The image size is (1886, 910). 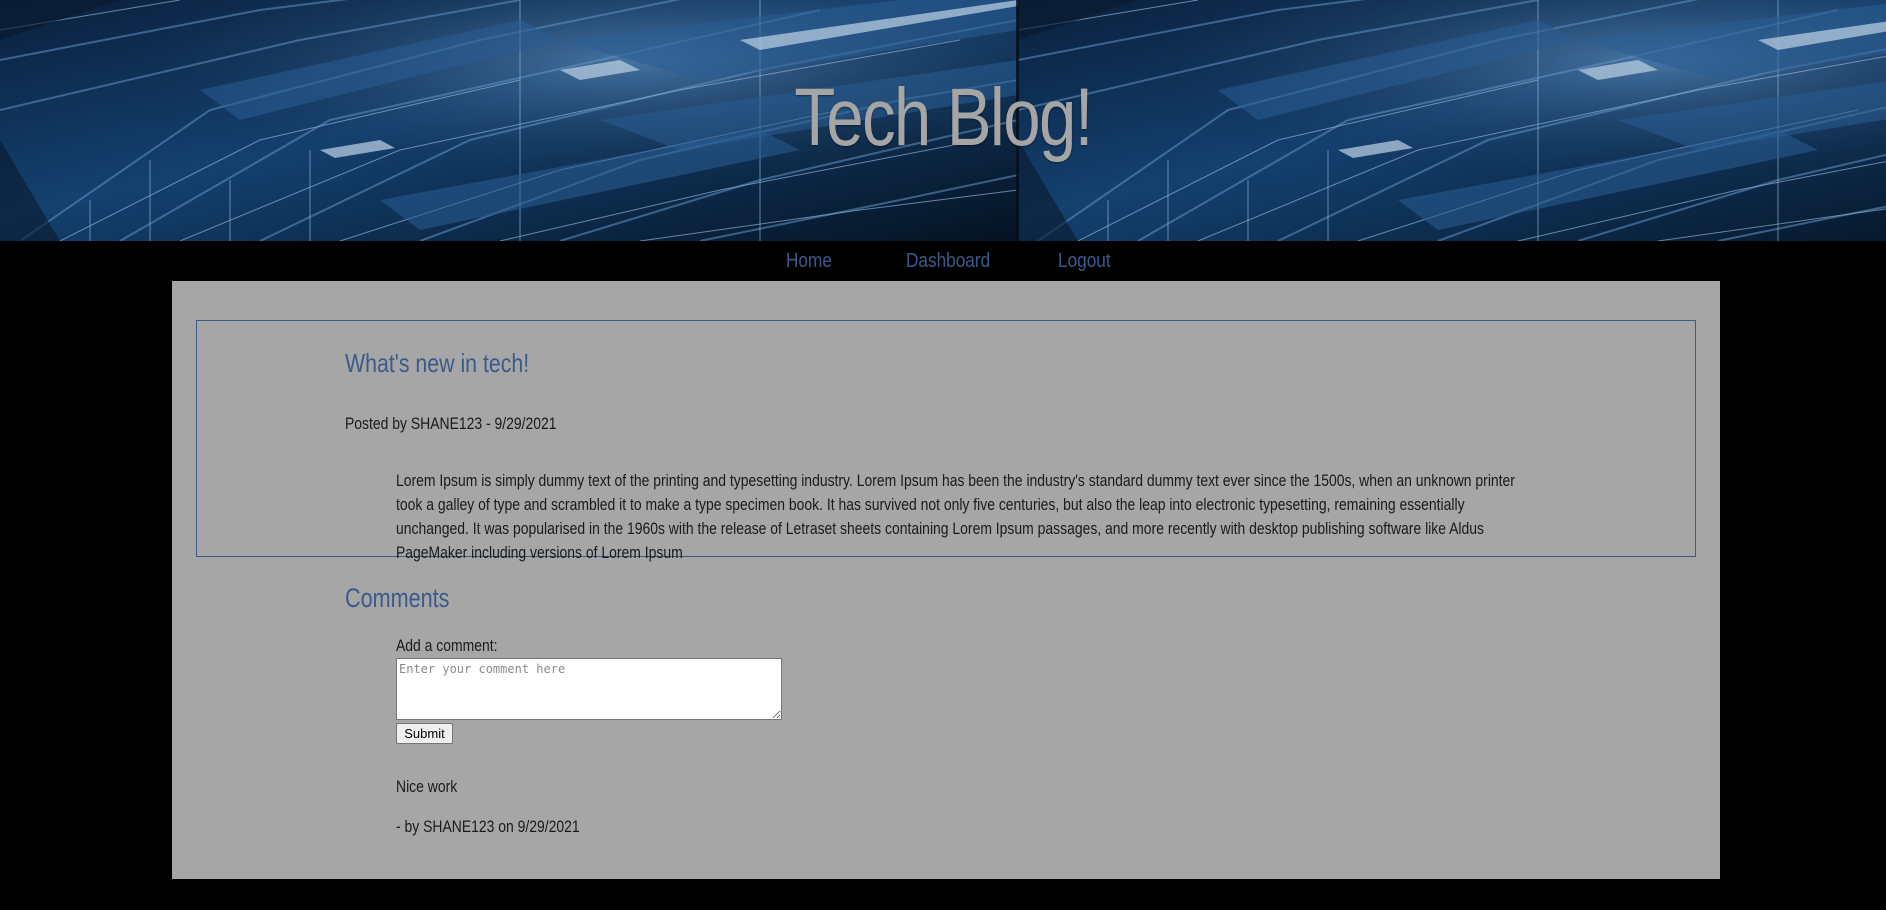 I want to click on comment-text: Nice work, so click(x=427, y=786).